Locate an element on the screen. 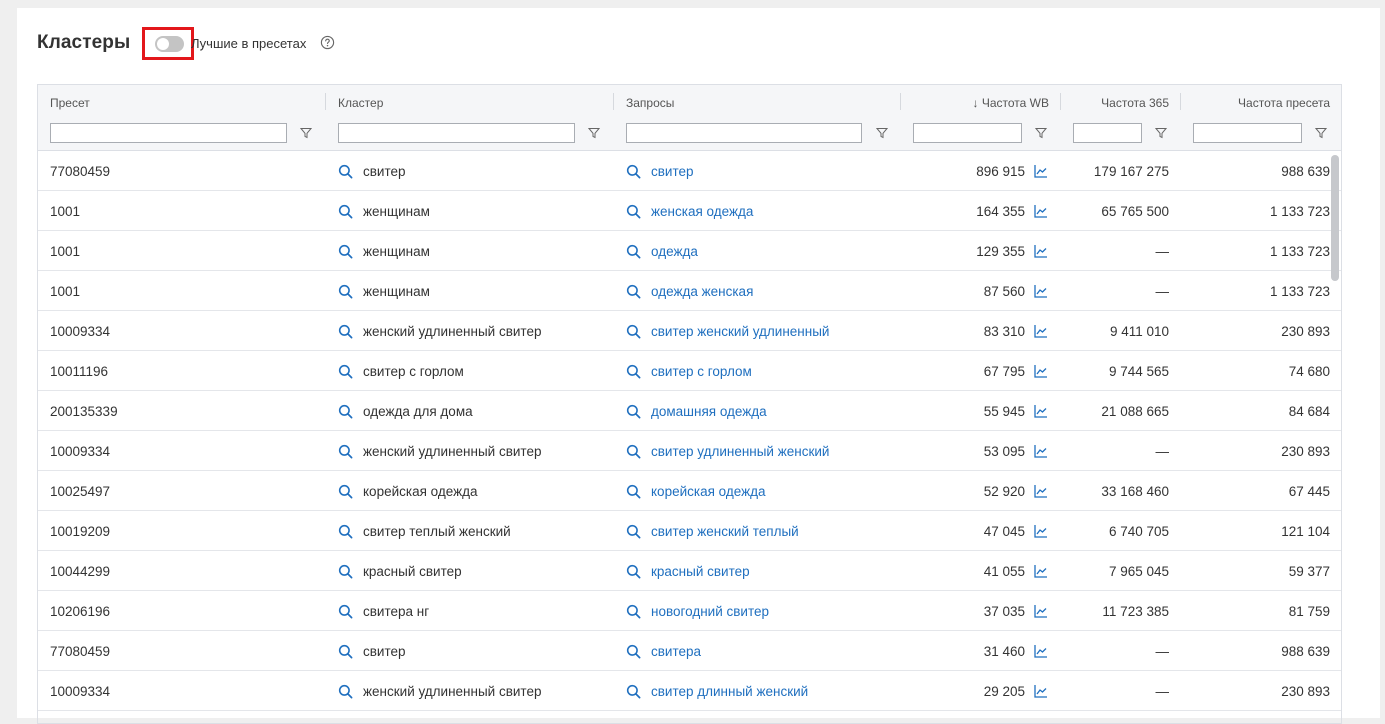  cell-cluster: свитер с горлом is located at coordinates (401, 371).